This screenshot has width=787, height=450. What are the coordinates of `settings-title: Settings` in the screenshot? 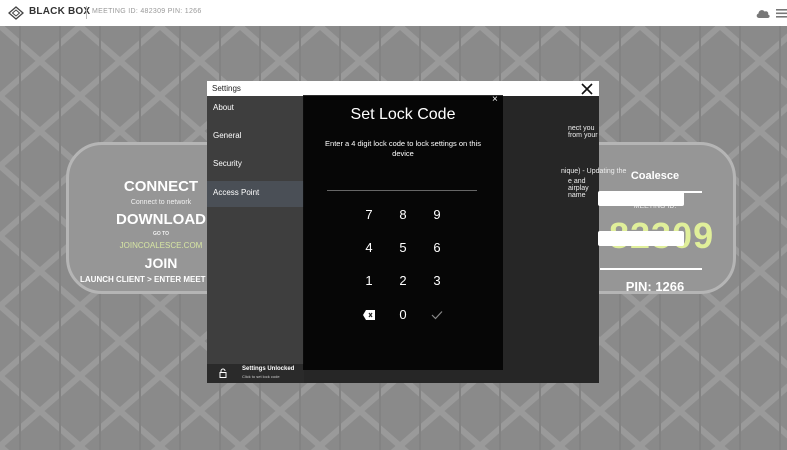 It's located at (226, 88).